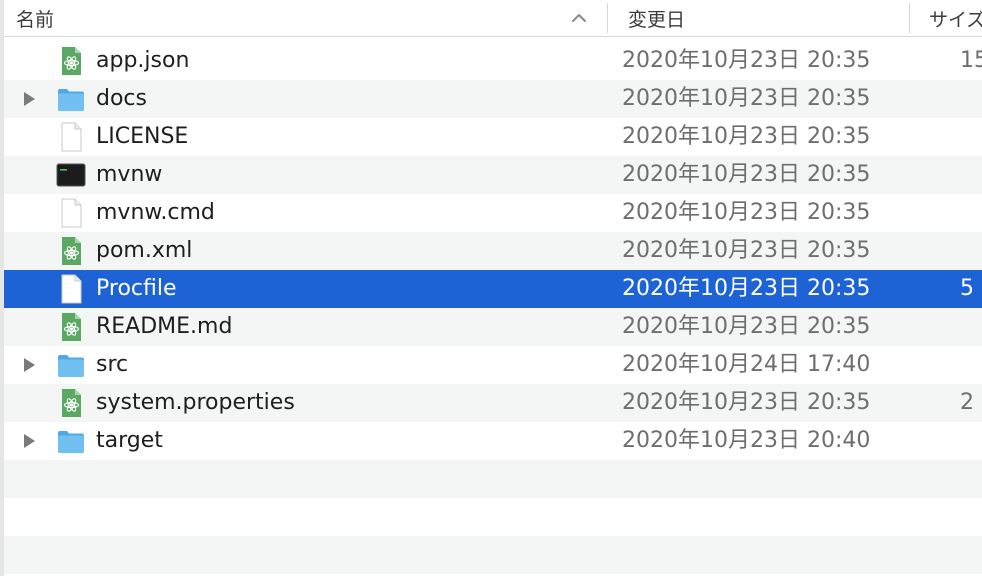 The image size is (982, 576). I want to click on file-row: system.properties 2020年10月23日 20:35 2, so click(493, 403).